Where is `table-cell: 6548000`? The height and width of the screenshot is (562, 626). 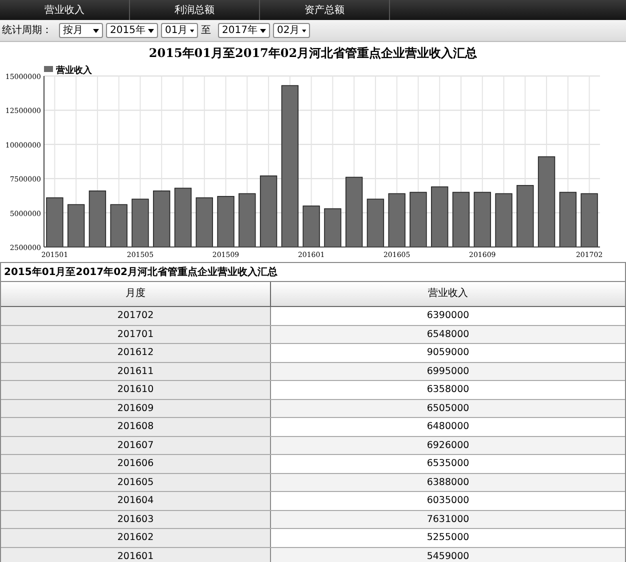 table-cell: 6548000 is located at coordinates (448, 334).